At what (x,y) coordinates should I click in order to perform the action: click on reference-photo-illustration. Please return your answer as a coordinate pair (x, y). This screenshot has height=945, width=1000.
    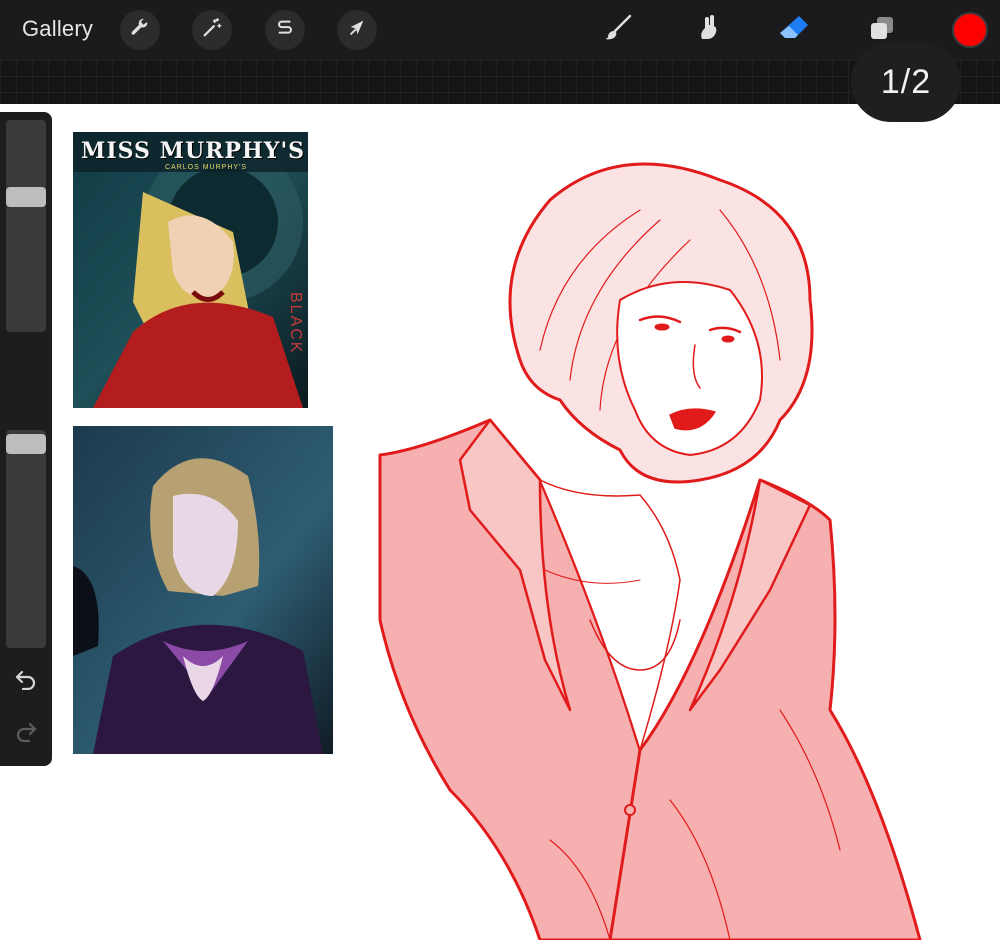
    Looking at the image, I should click on (190, 270).